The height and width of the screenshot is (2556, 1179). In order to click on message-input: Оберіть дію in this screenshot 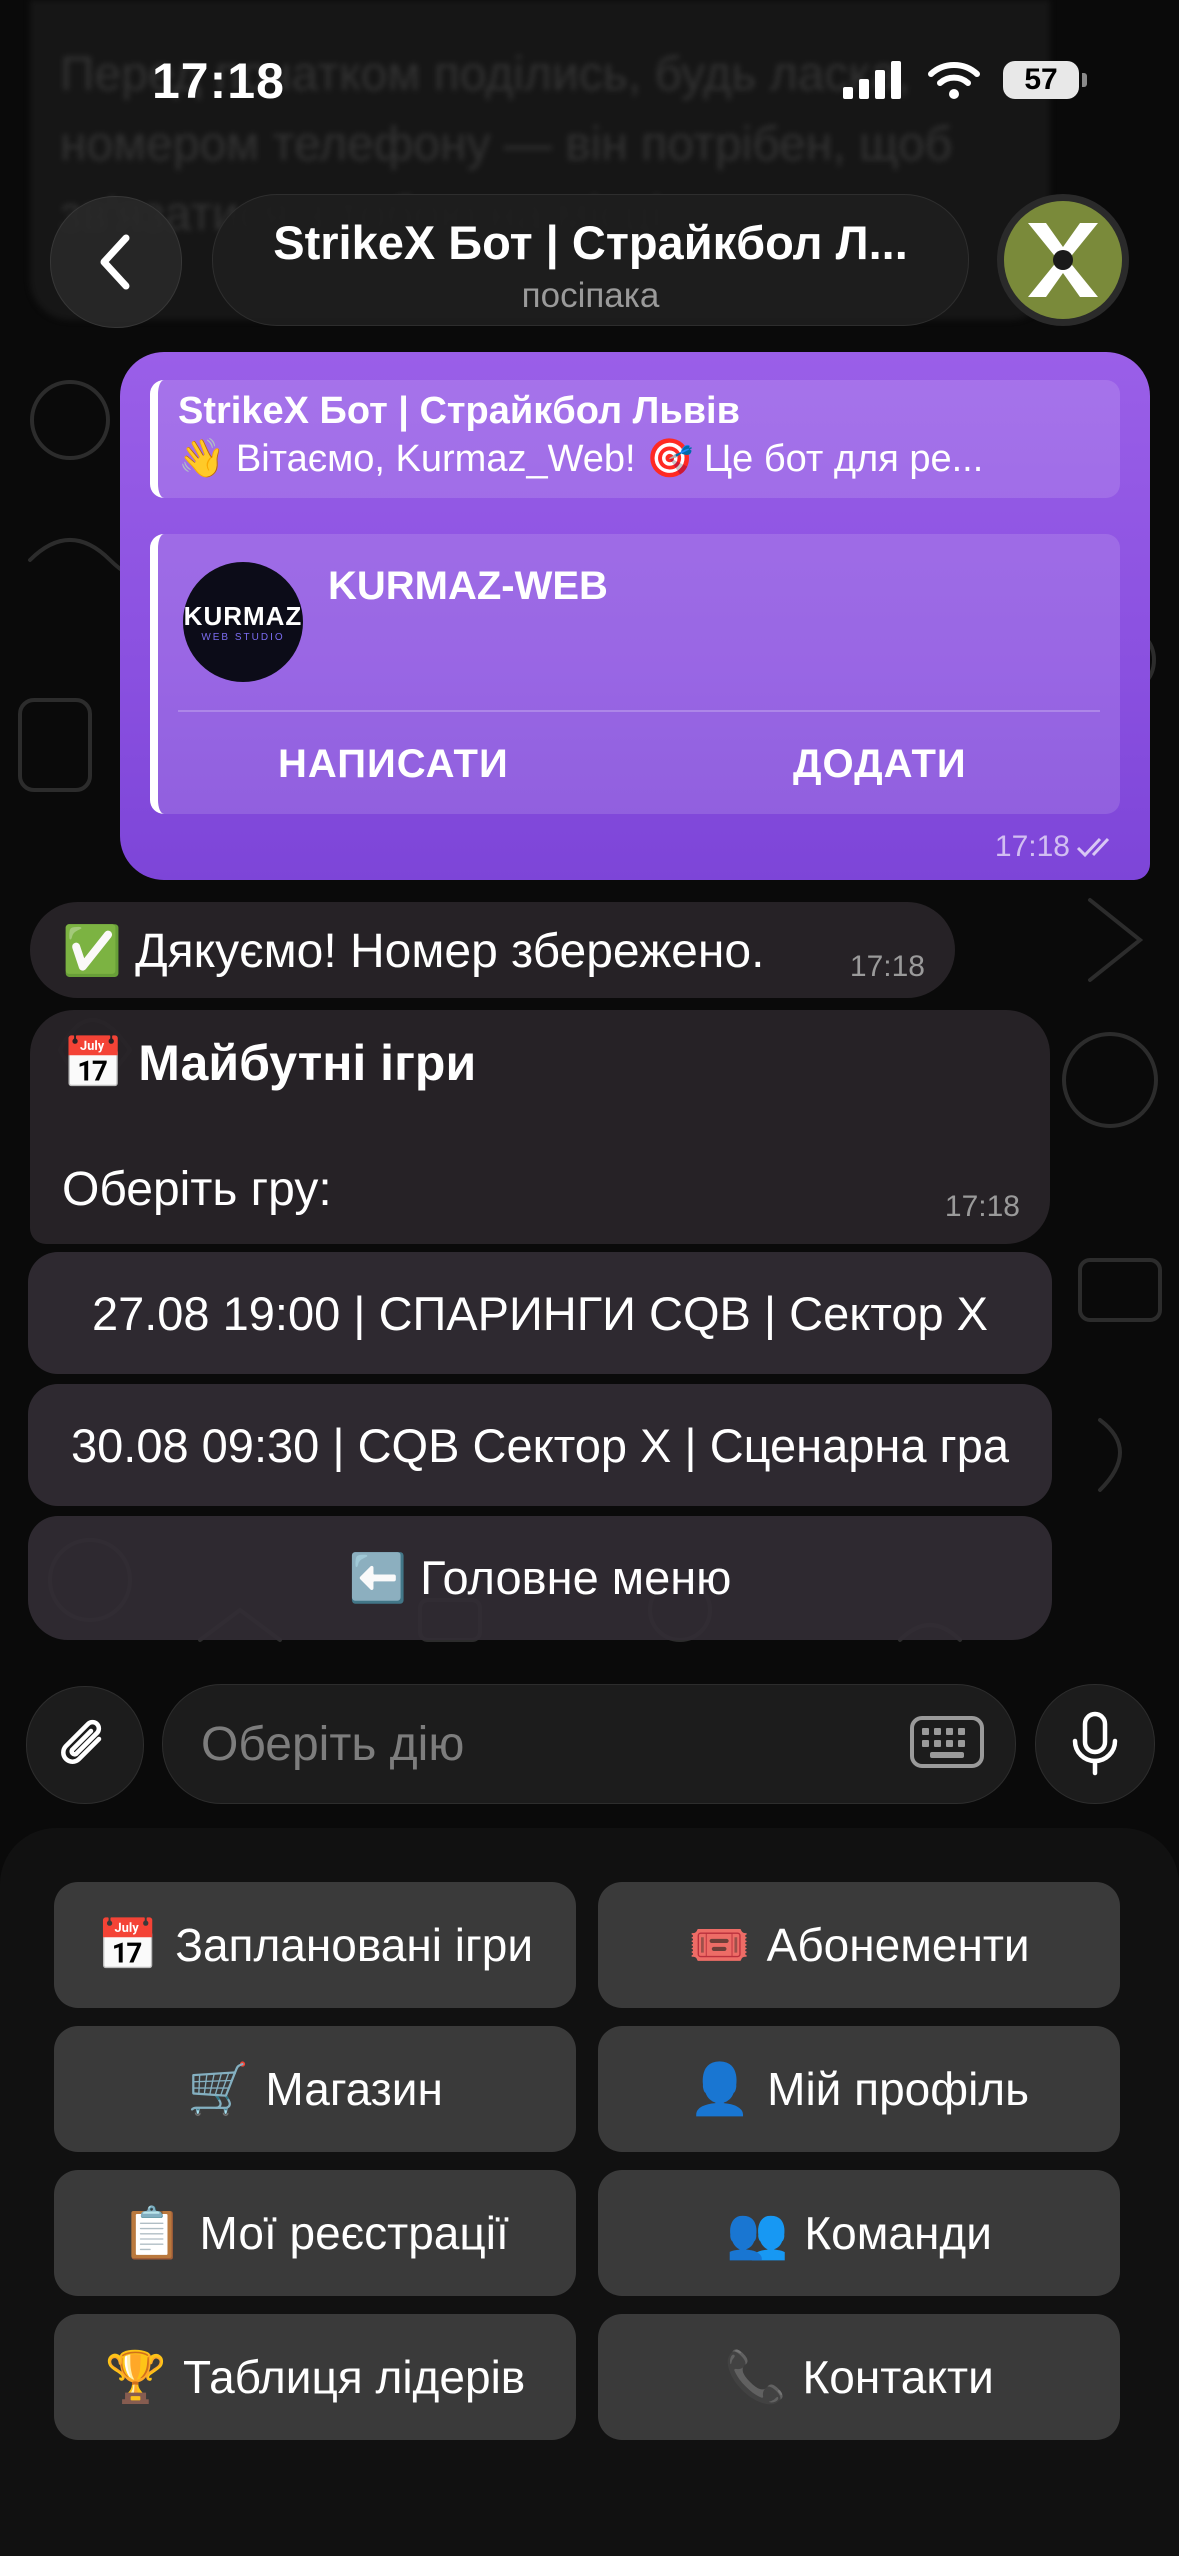, I will do `click(589, 1744)`.